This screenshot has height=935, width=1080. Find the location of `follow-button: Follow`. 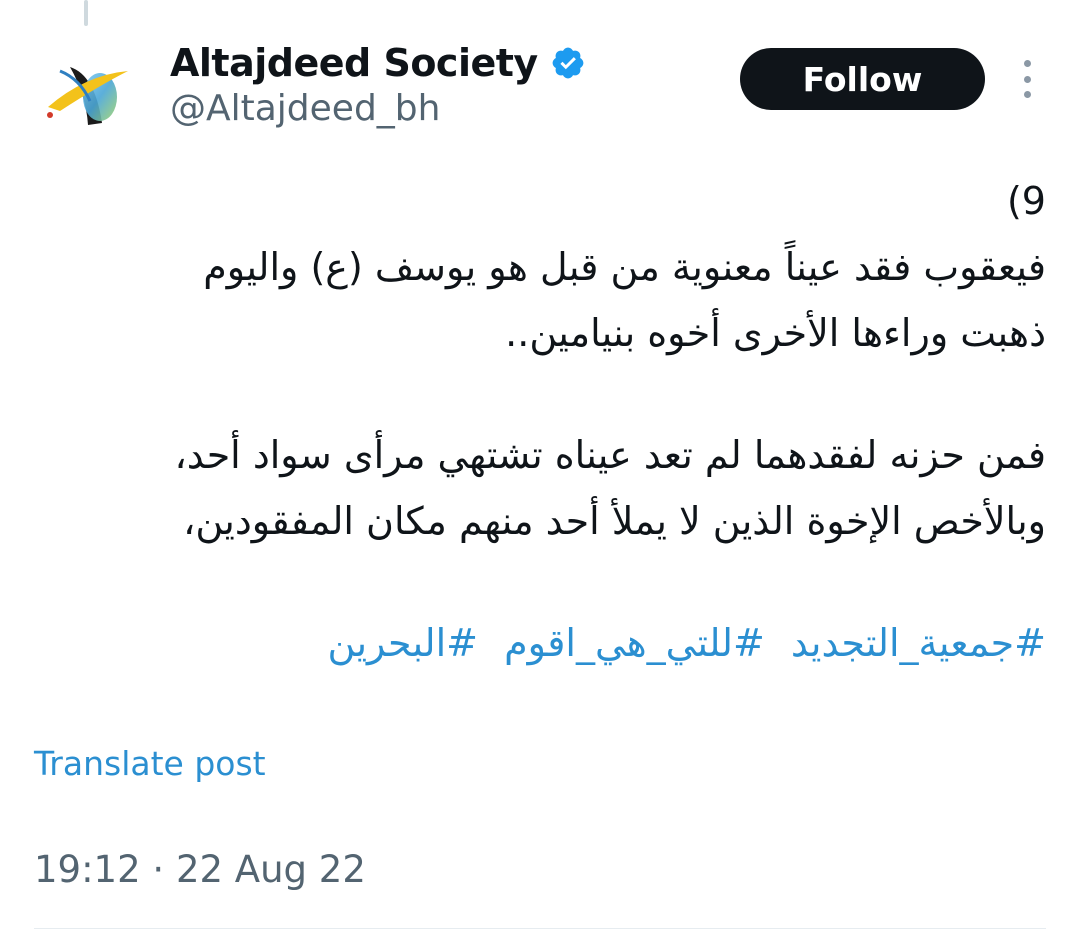

follow-button: Follow is located at coordinates (862, 79).